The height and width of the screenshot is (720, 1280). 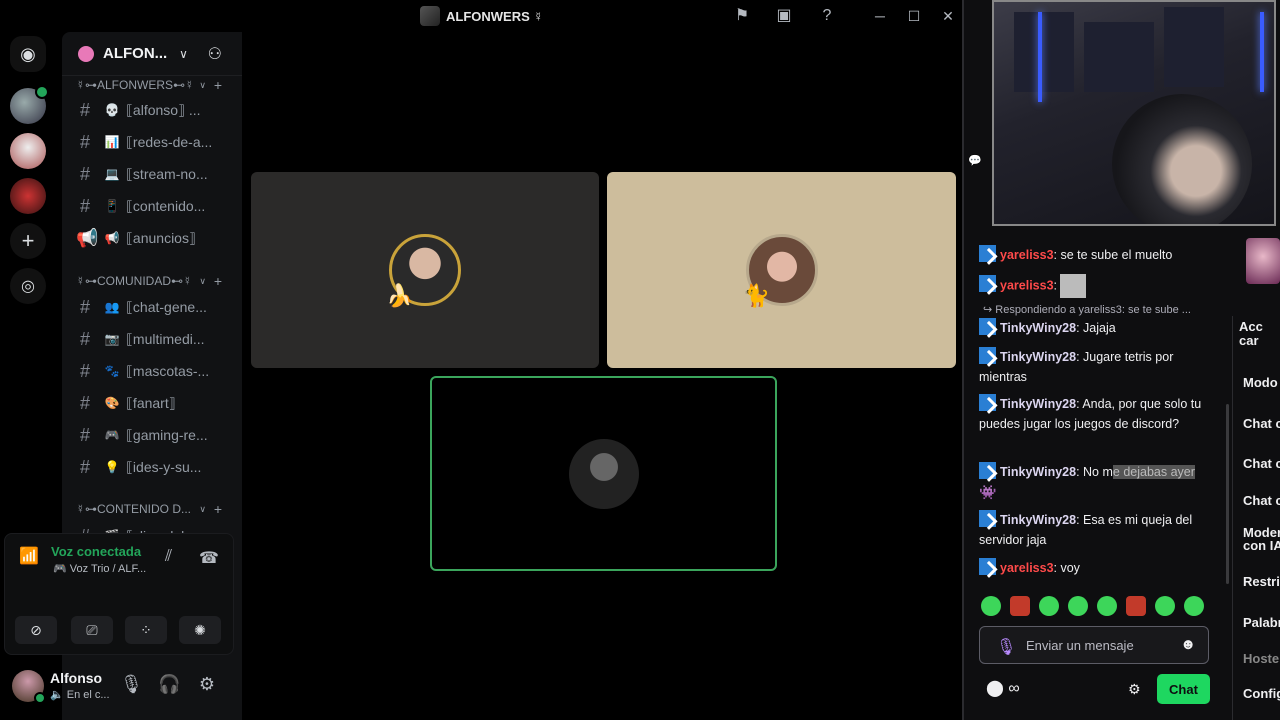 I want to click on flag-icon: ⚑, so click(x=742, y=16).